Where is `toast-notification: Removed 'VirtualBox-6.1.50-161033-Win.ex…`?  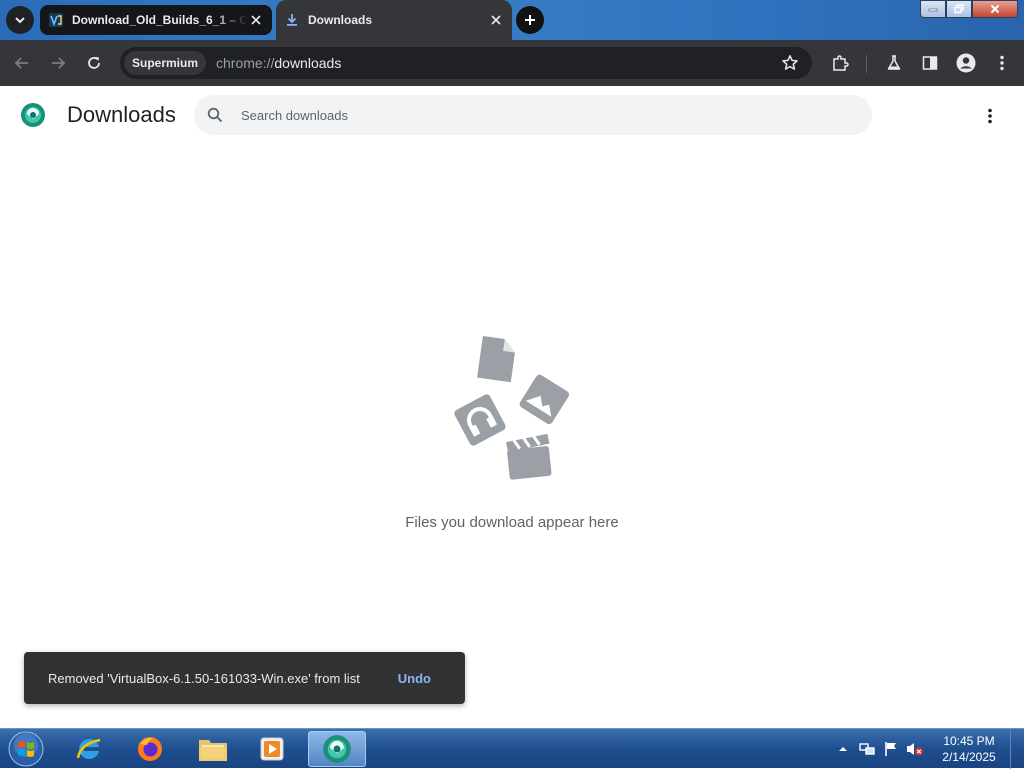 toast-notification: Removed 'VirtualBox-6.1.50-161033-Win.ex… is located at coordinates (244, 678).